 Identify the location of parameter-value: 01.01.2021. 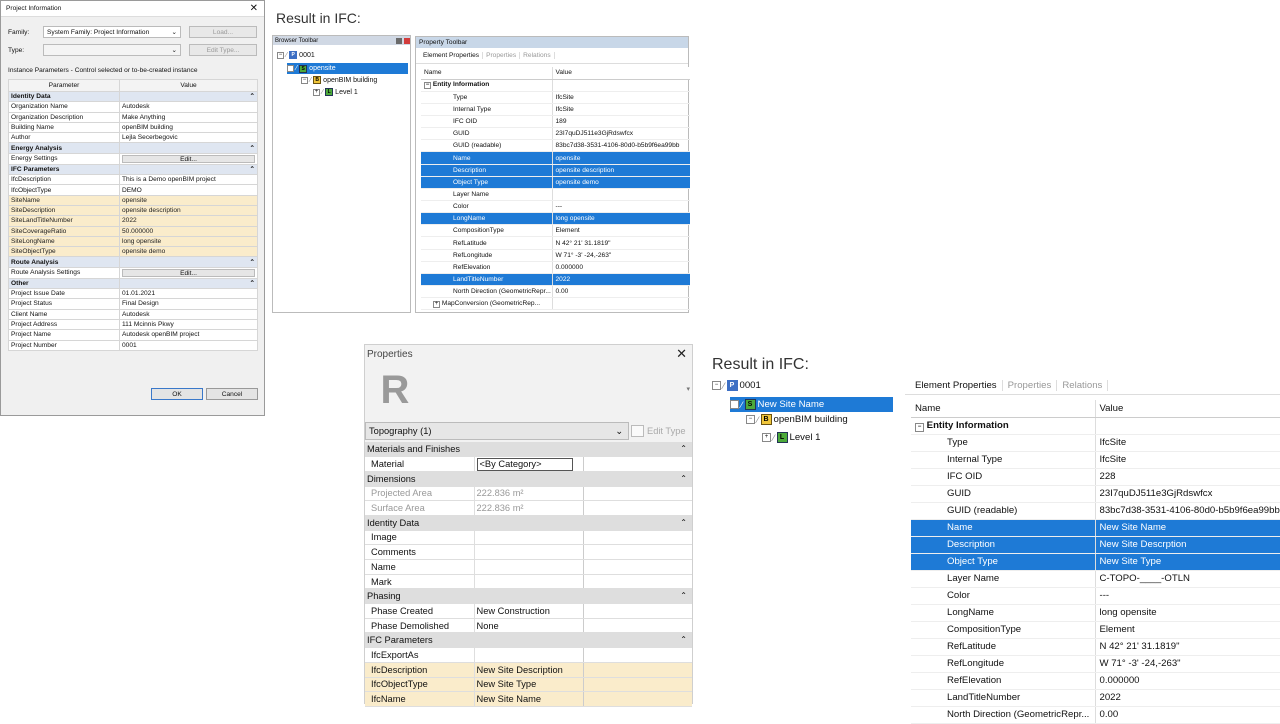
(188, 294).